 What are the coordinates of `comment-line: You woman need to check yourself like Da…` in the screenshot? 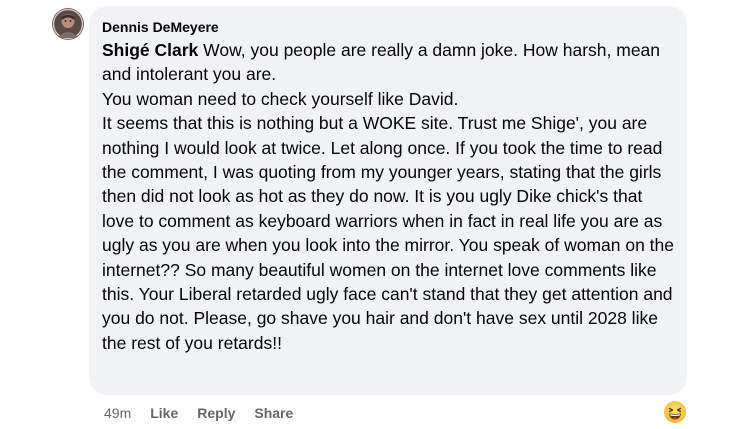 It's located at (280, 98).